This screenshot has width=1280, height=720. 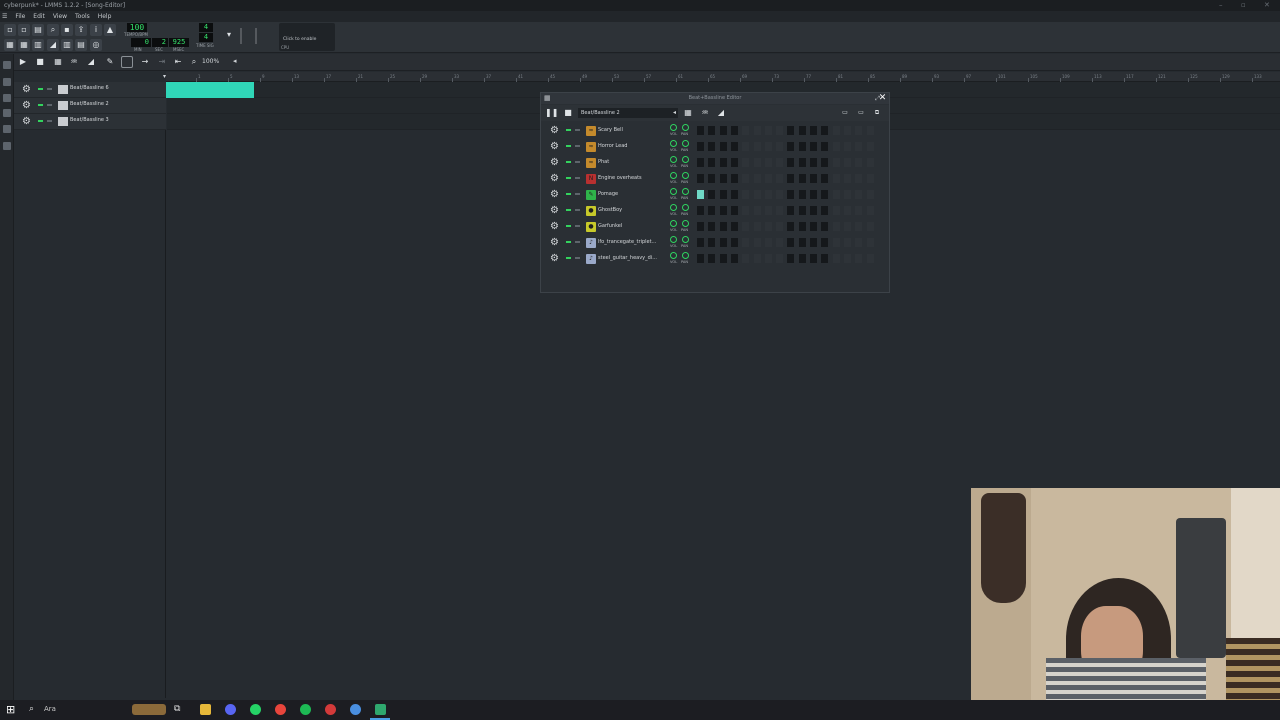 What do you see at coordinates (235, 61) in the screenshot?
I see `zoom-dropdown-icon: ◂` at bounding box center [235, 61].